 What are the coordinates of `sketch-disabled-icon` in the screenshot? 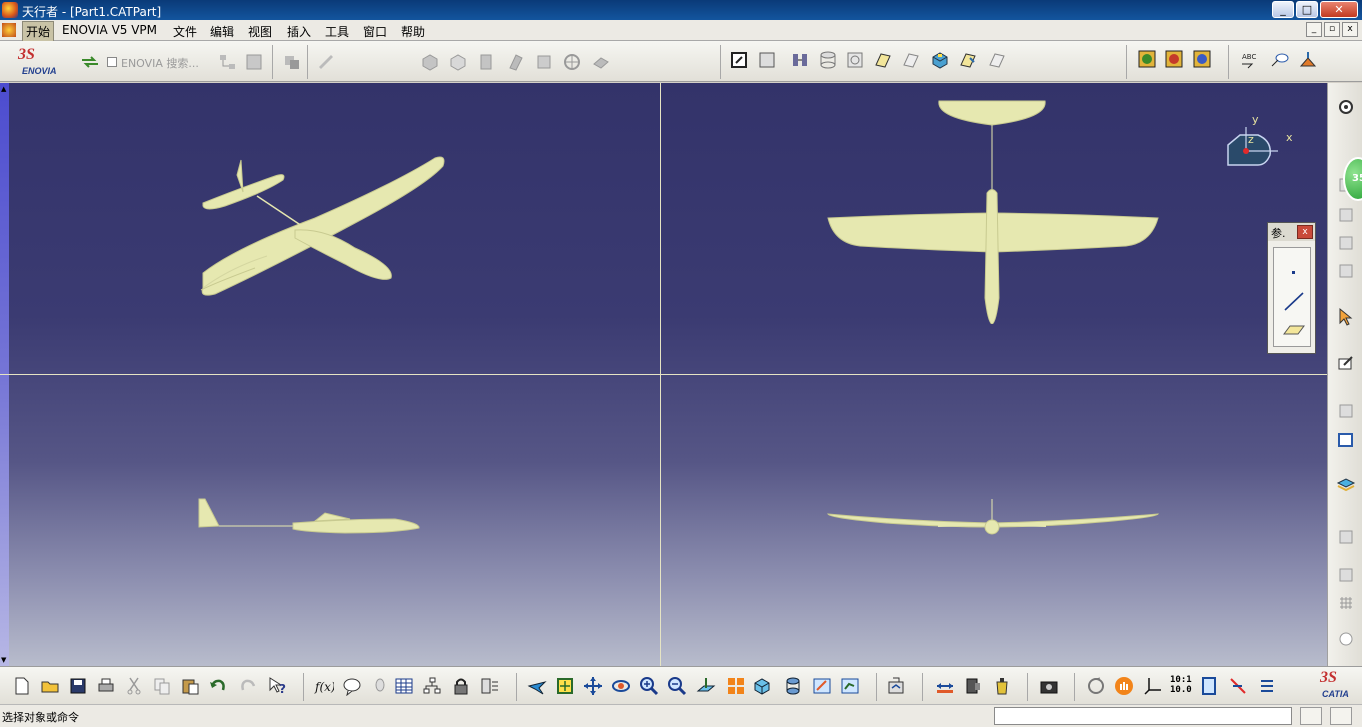 It's located at (326, 62).